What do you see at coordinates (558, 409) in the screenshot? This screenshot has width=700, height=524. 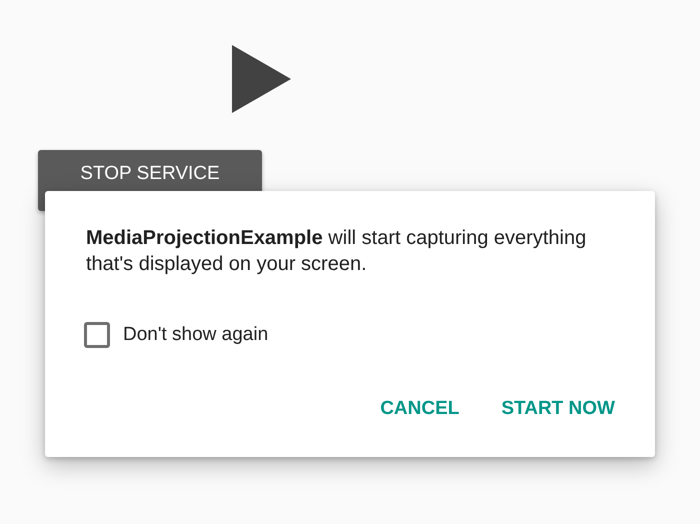 I see `dialog-action-button: START NOW` at bounding box center [558, 409].